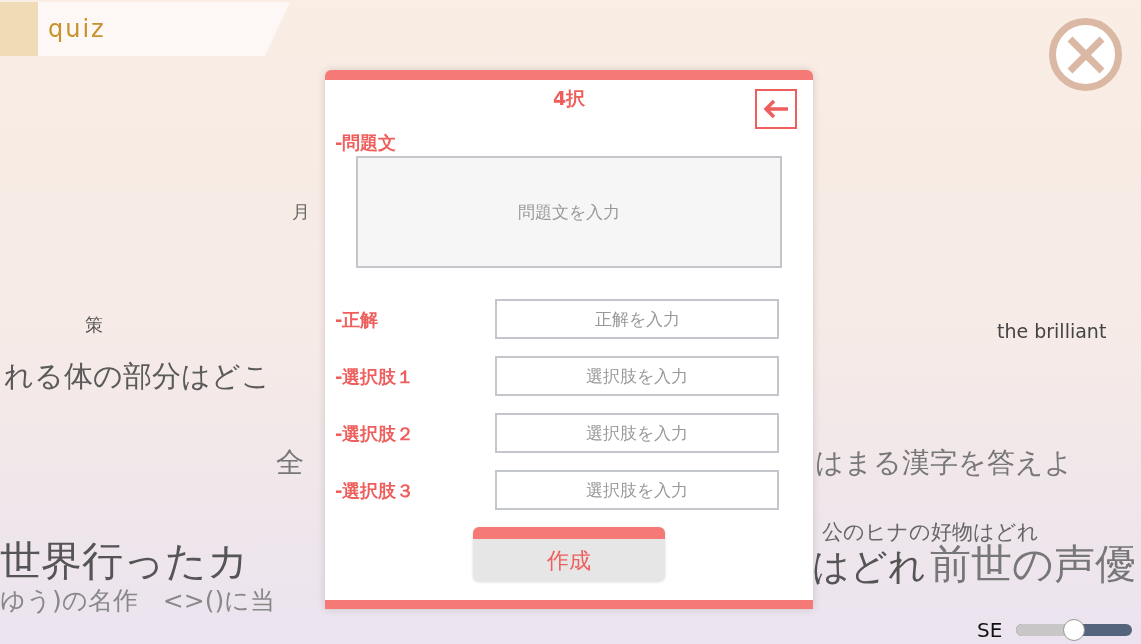 The width and height of the screenshot is (1141, 644). I want to click on floating-quiz-text: ゆう)の名作 <>()に当, so click(138, 600).